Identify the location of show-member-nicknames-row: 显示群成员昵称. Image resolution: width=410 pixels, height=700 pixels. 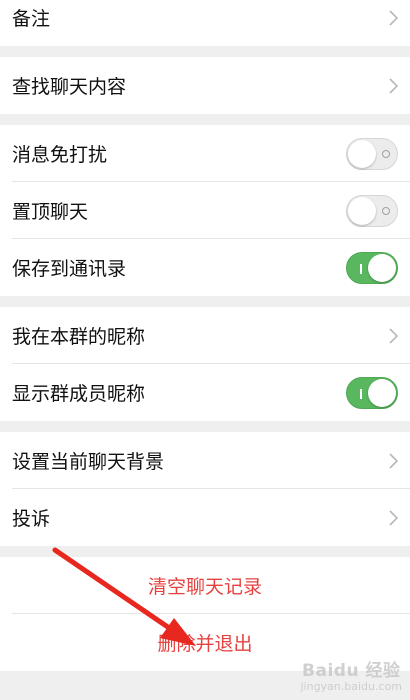
(205, 392).